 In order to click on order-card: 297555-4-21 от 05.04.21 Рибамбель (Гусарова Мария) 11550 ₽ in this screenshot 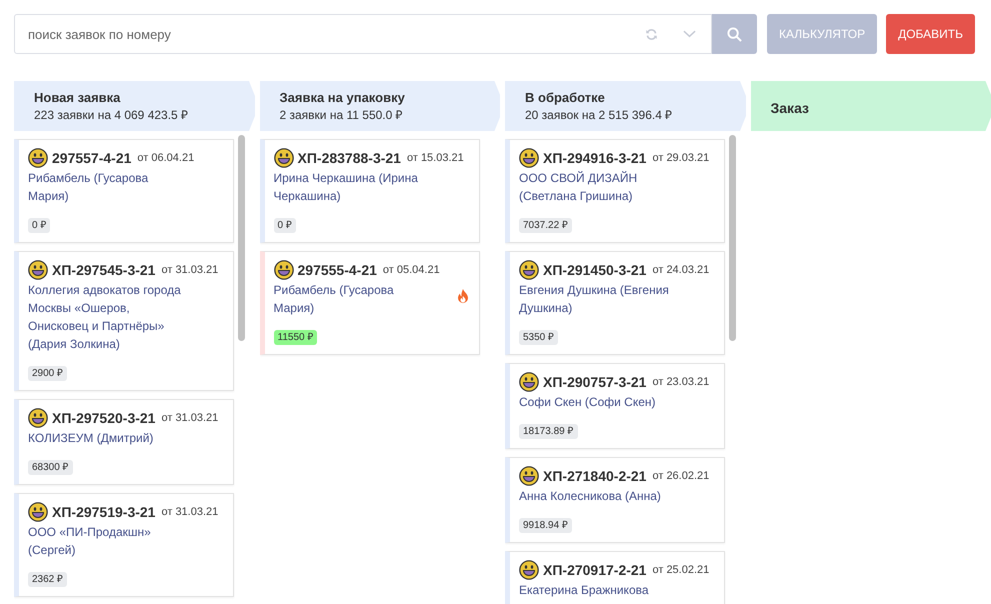, I will do `click(370, 303)`.